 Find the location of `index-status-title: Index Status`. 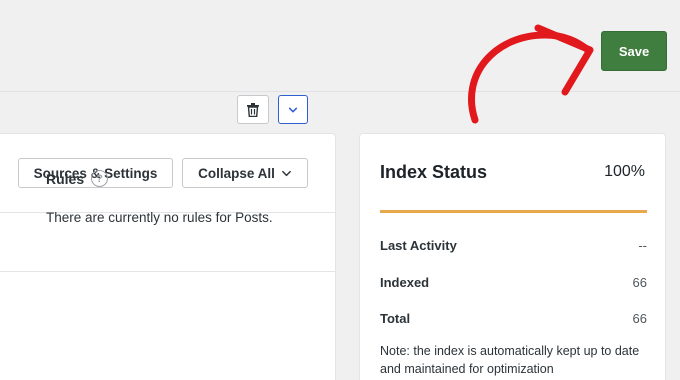

index-status-title: Index Status is located at coordinates (434, 172).